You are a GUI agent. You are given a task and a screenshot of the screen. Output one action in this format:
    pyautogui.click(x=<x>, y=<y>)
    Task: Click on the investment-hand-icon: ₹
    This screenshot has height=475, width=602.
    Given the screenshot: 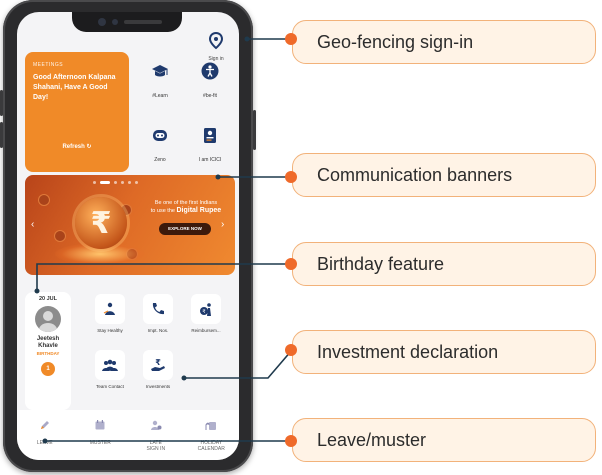 What is the action you would take?
    pyautogui.click(x=158, y=364)
    